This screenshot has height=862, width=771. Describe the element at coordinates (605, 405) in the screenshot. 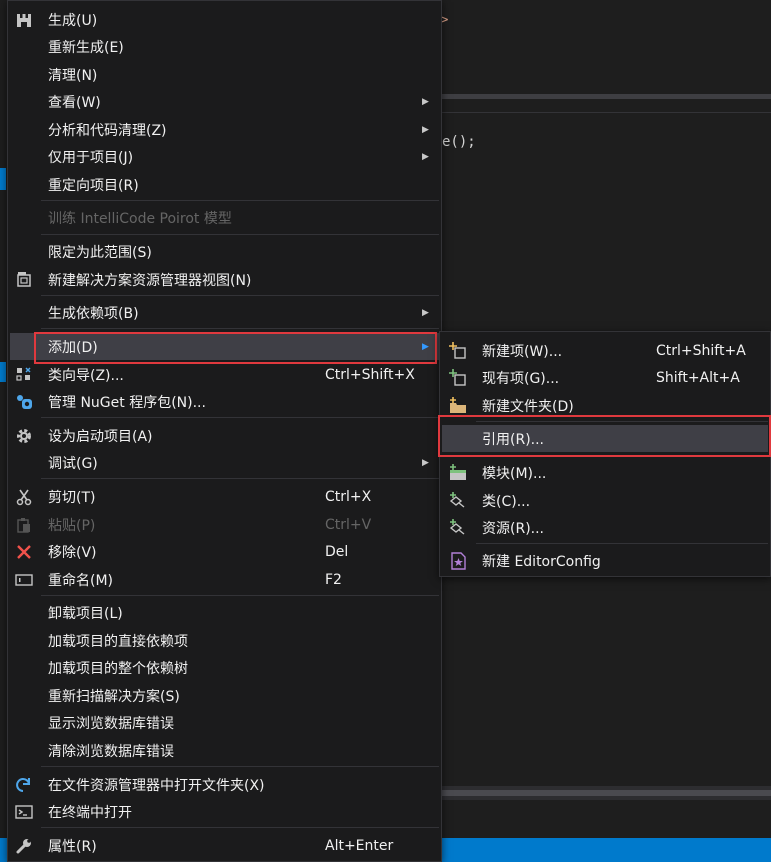

I see `submenu-item-new-folder: 新建文件夹(D)` at that location.